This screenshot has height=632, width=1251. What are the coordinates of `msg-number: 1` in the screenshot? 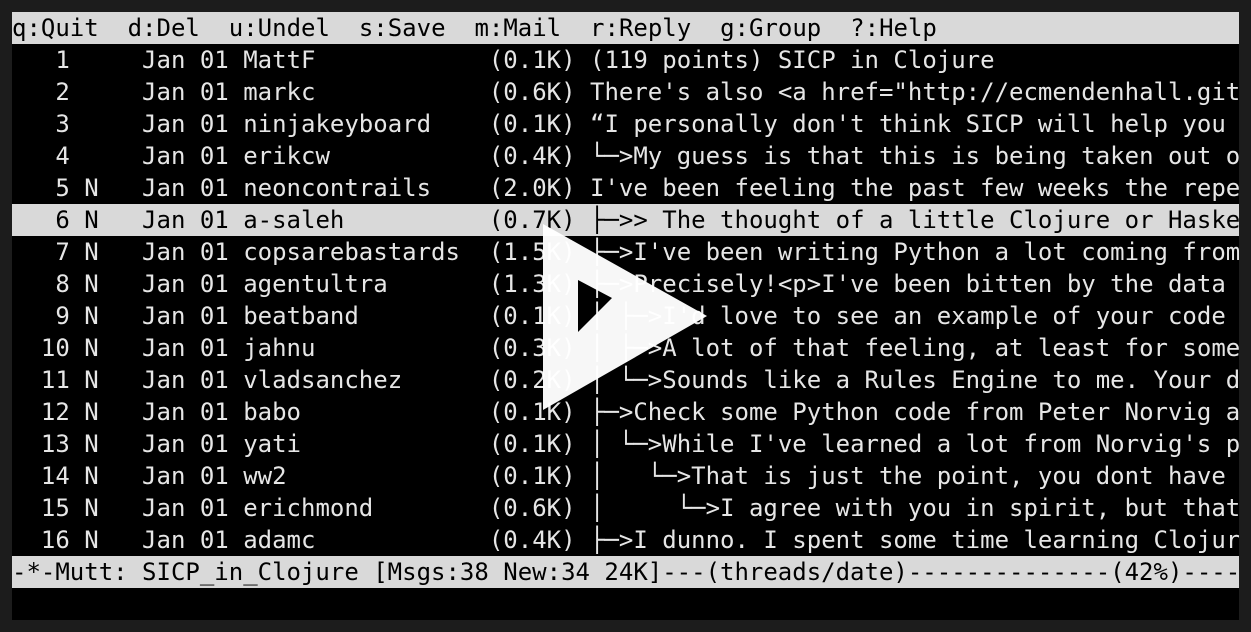 It's located at (48, 60).